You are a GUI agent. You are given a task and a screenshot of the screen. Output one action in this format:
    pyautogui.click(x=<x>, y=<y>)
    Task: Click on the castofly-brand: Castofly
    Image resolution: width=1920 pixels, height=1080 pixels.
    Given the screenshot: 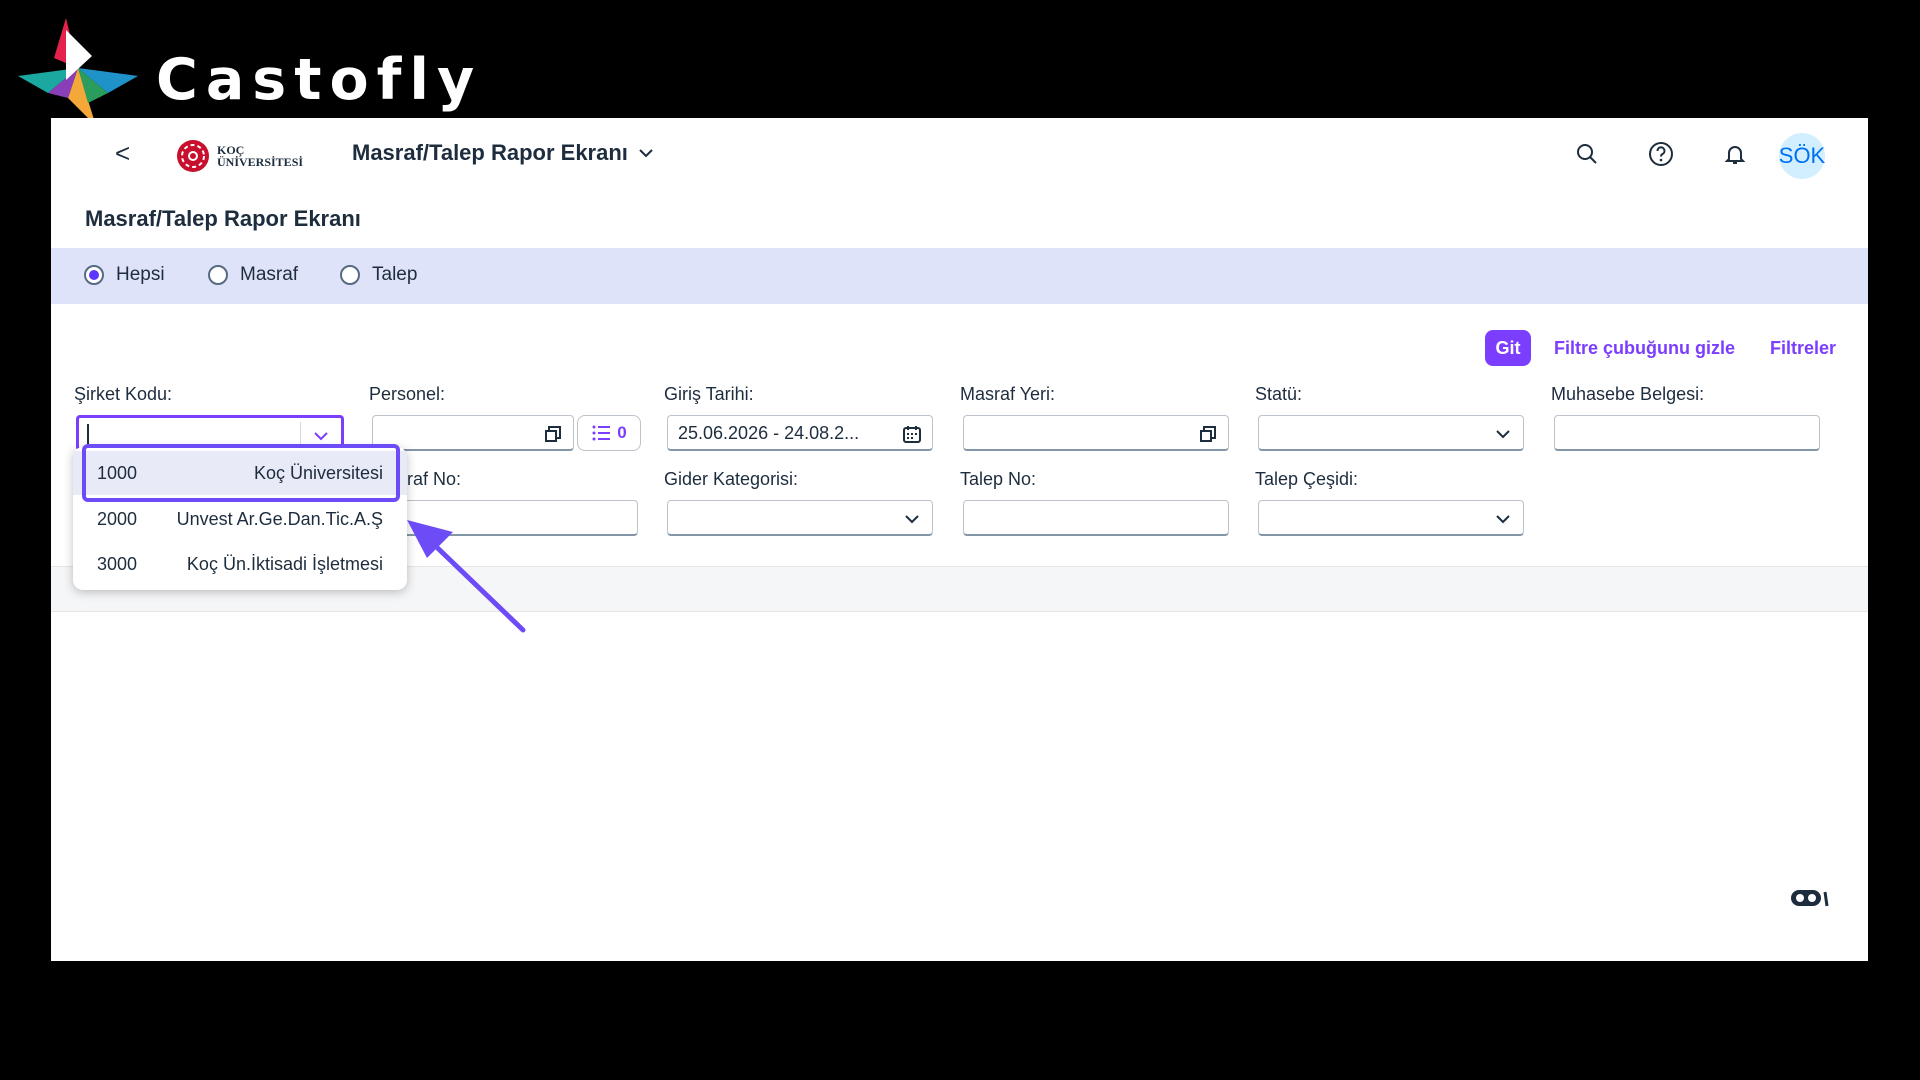 What is the action you would take?
    pyautogui.click(x=250, y=73)
    